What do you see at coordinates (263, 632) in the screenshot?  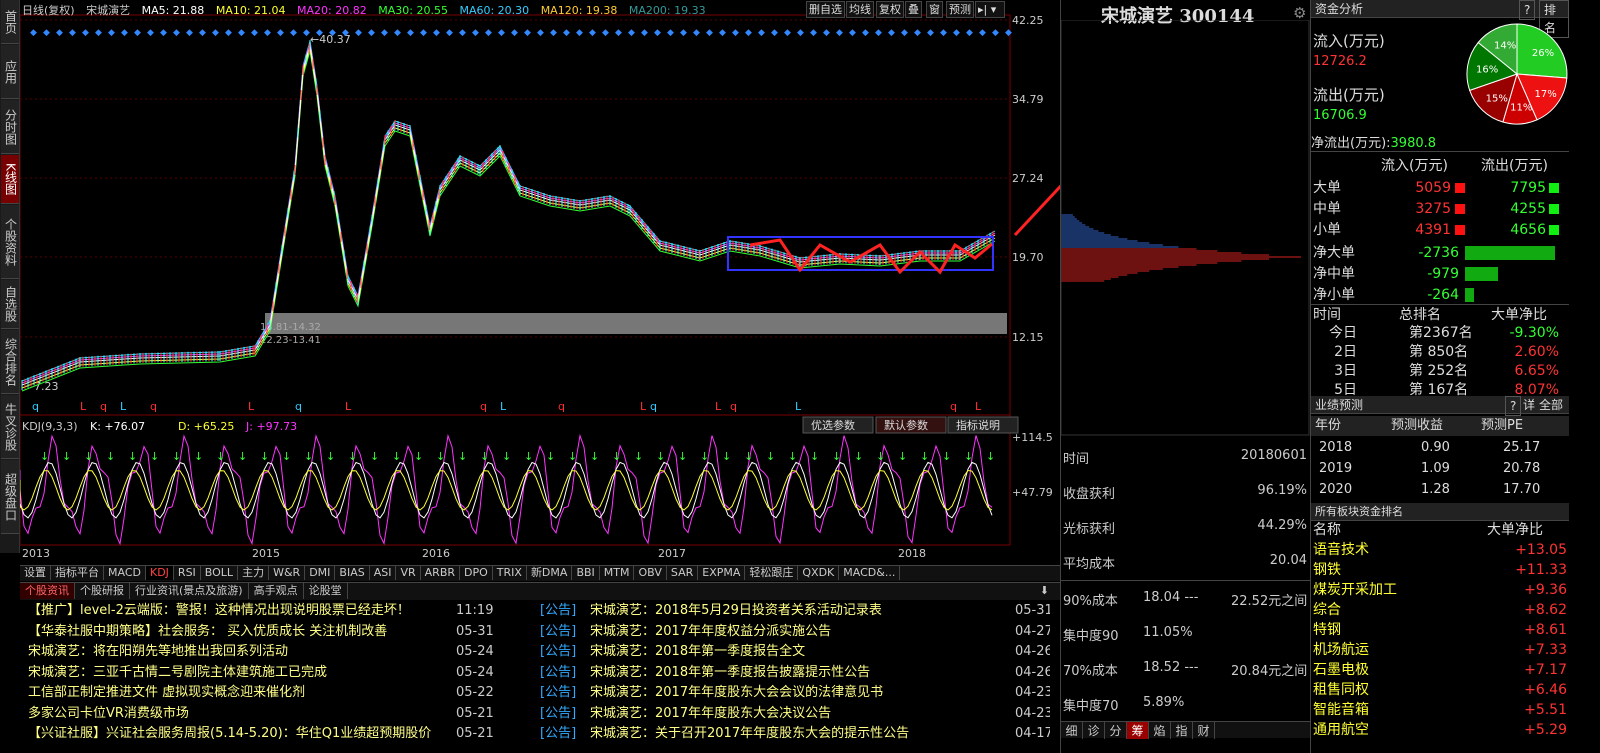 I see `news-item: 【华泰社服中期策略】社会服务： 买入优质成长 关注机制改善 05-31` at bounding box center [263, 632].